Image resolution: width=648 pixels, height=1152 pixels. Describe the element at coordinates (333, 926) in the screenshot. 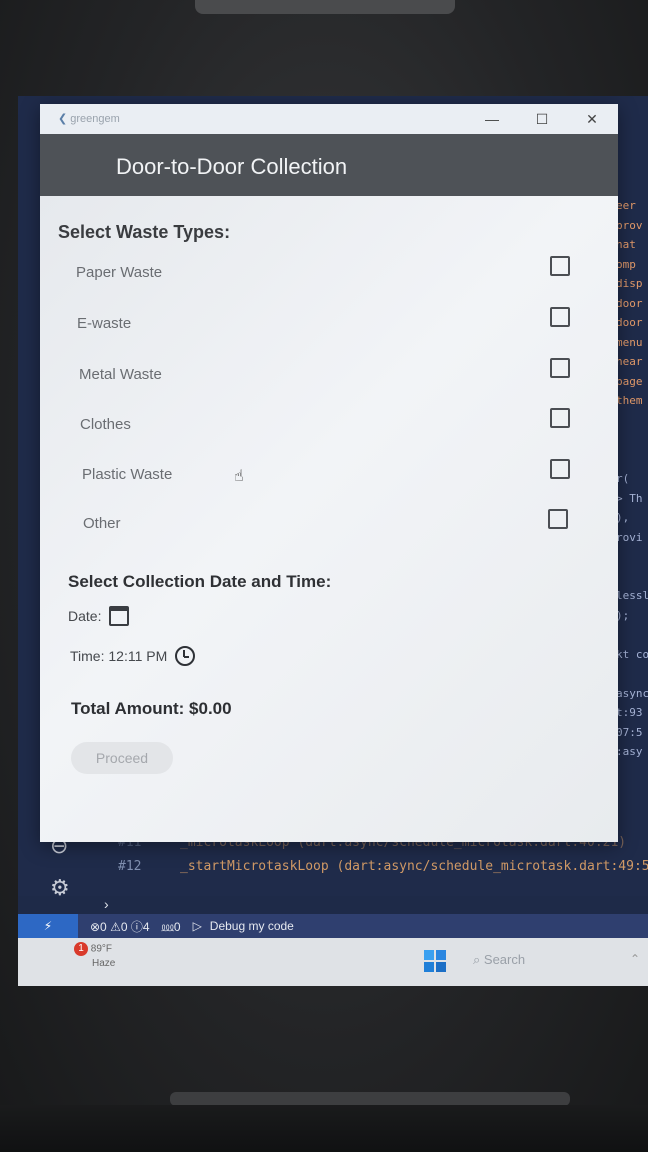

I see `status-bar: ⚡ ⊗0 ⚠0 ⓘ4 ⅏0 ▷ Debug my code` at that location.